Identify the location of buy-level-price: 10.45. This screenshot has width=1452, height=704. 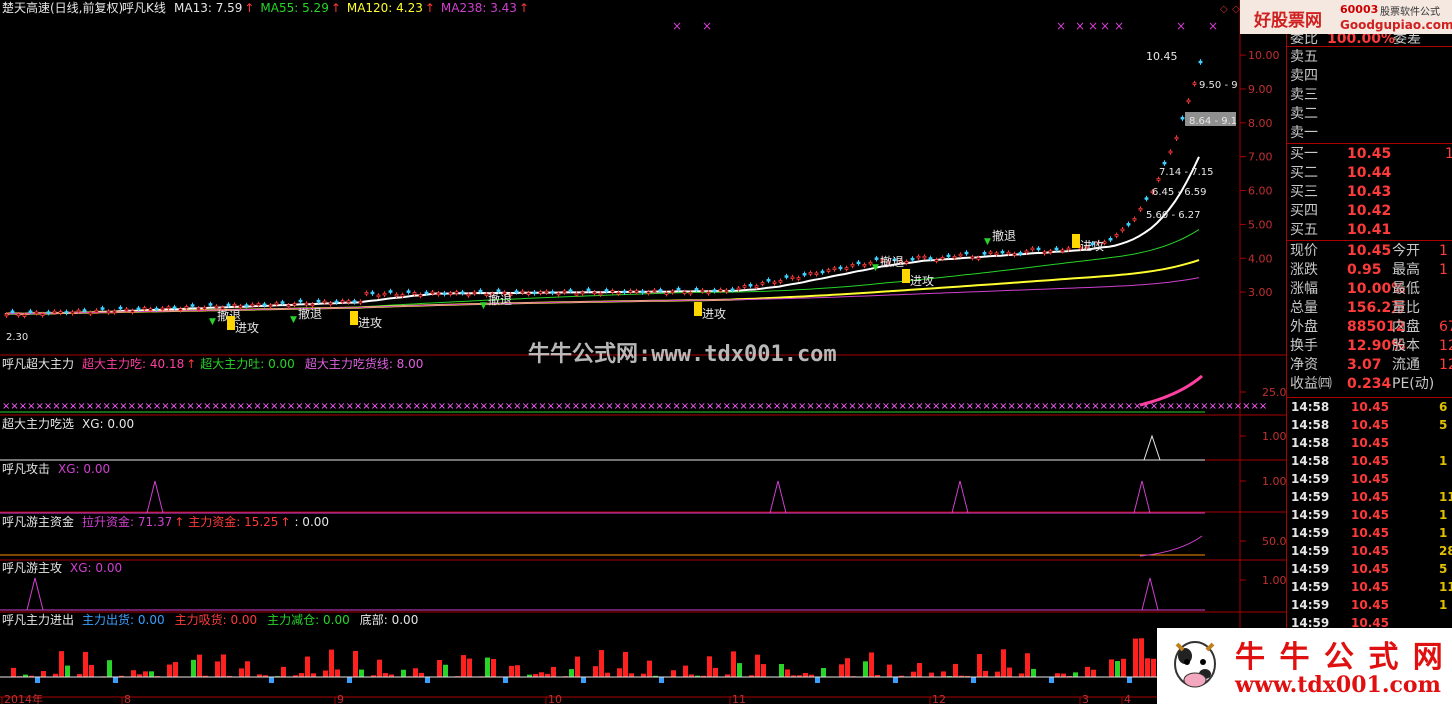
(1369, 154).